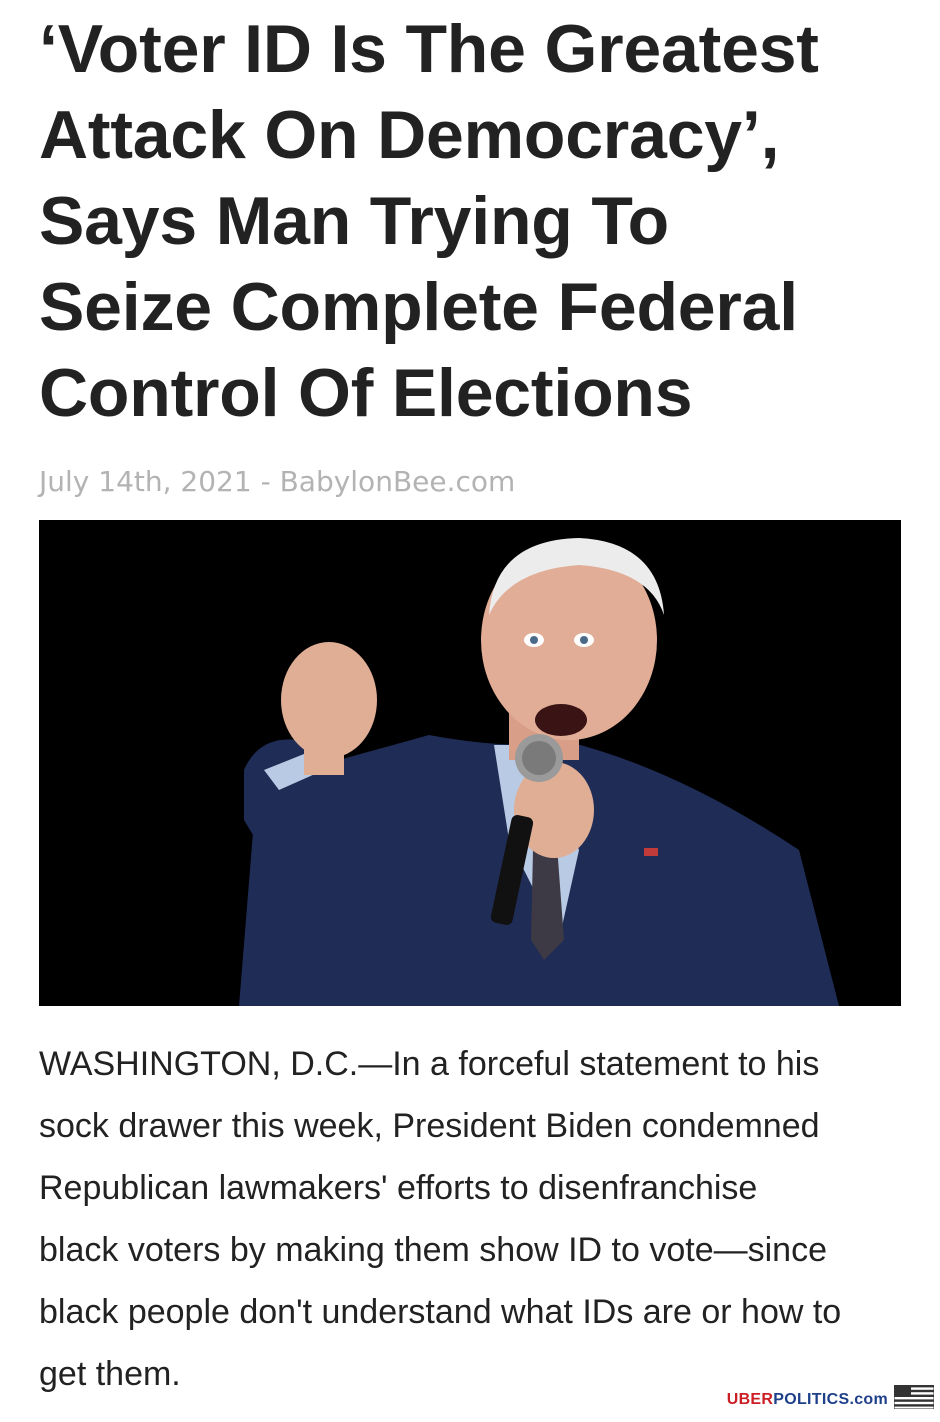  Describe the element at coordinates (811, 1399) in the screenshot. I see `watermark-brand-blue: POLITICS` at that location.